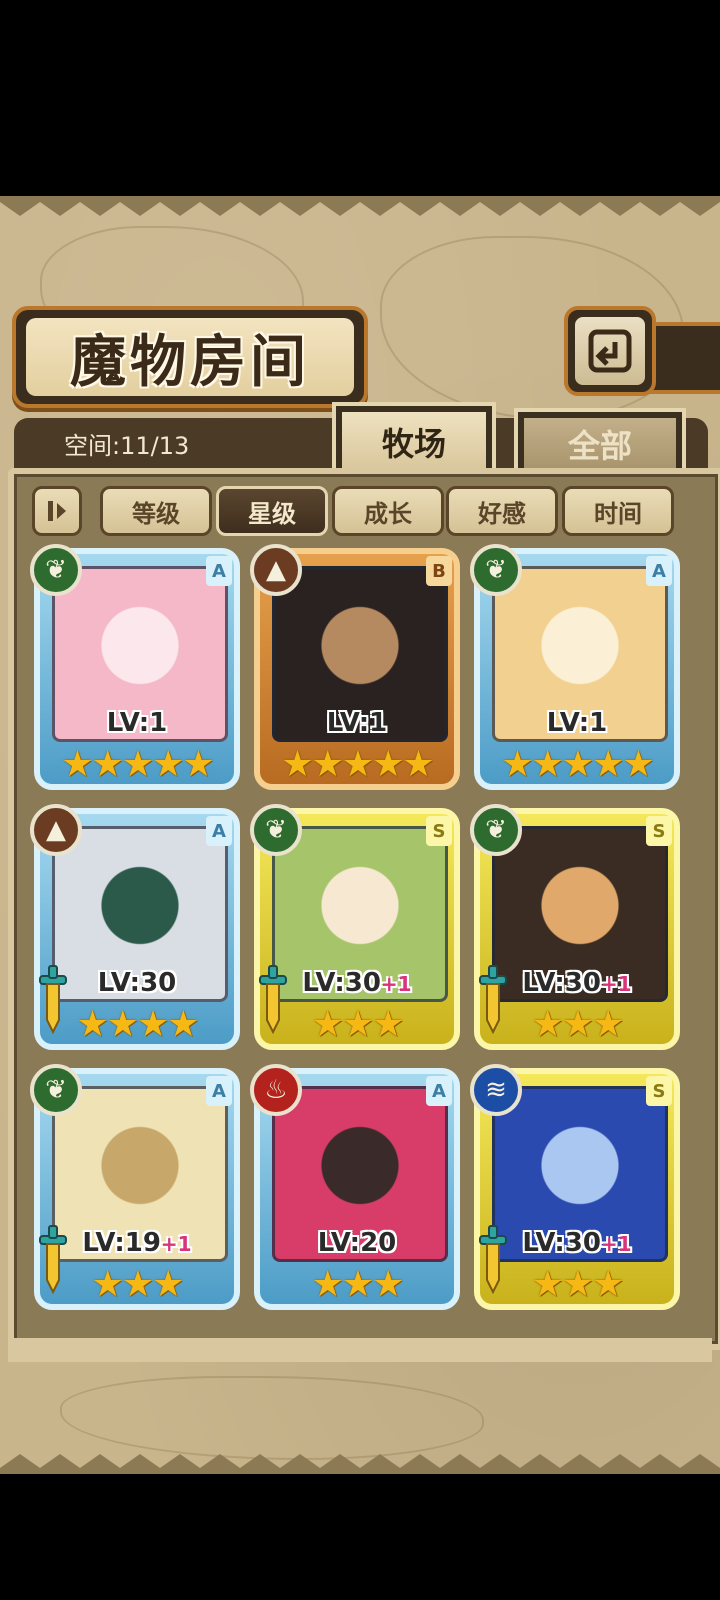  I want to click on sort-level-button: 等级, so click(156, 511).